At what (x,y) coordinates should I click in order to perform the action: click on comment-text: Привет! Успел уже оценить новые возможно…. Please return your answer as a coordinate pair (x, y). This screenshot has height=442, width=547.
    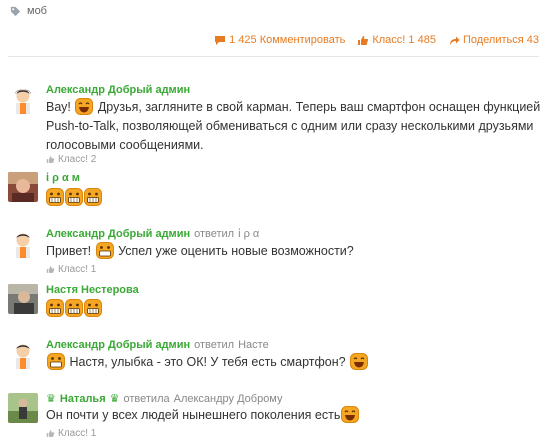
    Looking at the image, I should click on (200, 250).